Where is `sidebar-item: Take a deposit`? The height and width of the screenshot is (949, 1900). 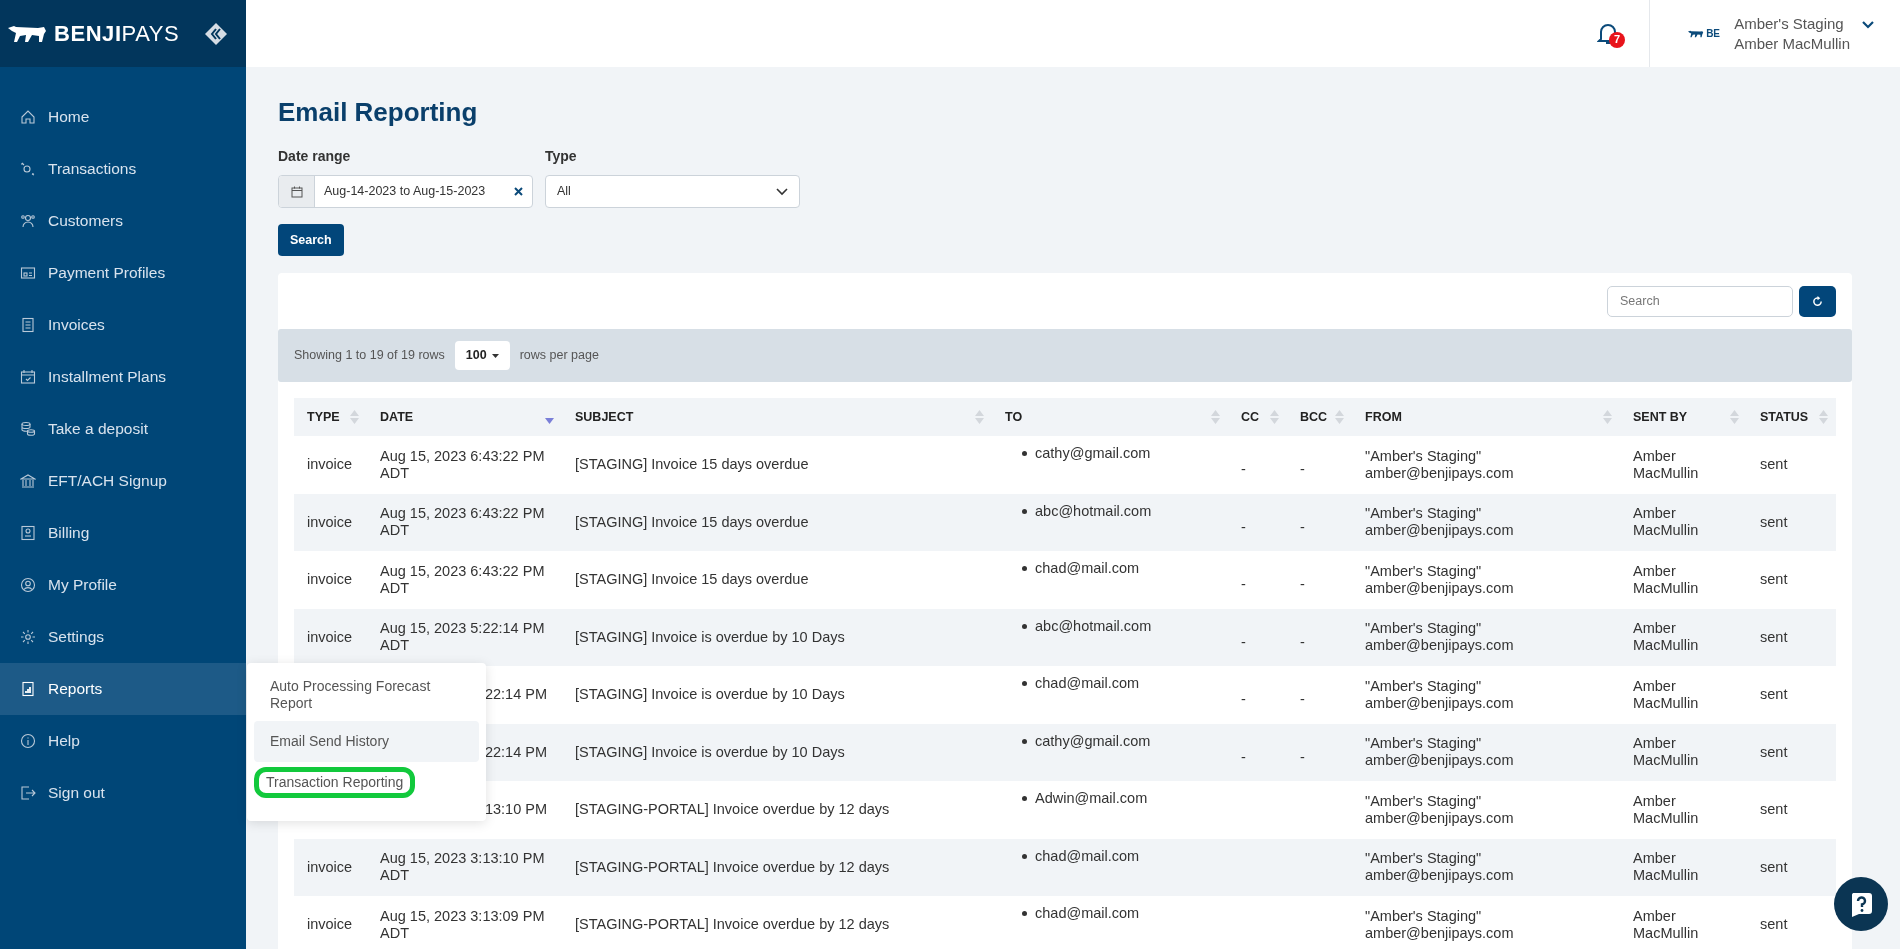 sidebar-item: Take a deposit is located at coordinates (123, 429).